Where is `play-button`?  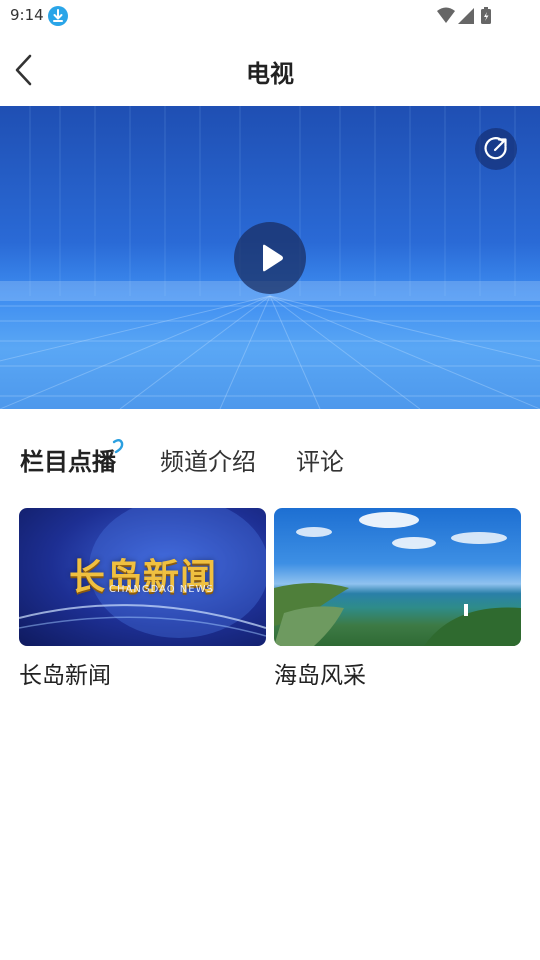 play-button is located at coordinates (270, 258).